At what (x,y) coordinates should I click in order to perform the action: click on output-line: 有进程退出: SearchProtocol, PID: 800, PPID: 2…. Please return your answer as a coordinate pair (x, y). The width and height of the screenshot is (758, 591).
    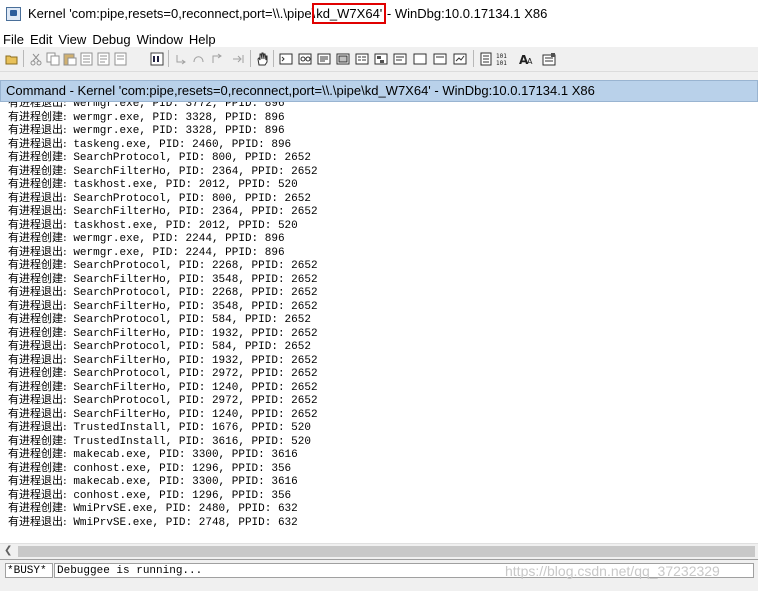
    Looking at the image, I should click on (159, 198).